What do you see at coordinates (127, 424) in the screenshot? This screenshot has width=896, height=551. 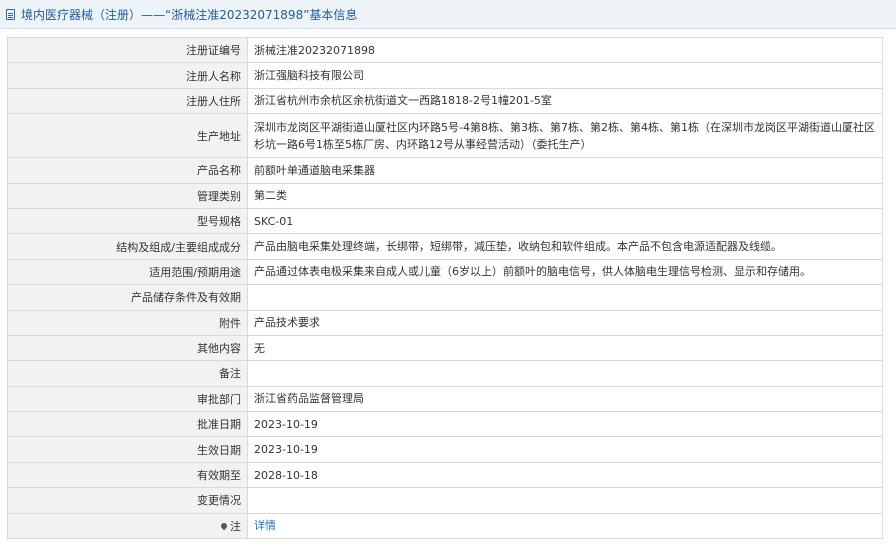 I see `row-label: 批准日期` at bounding box center [127, 424].